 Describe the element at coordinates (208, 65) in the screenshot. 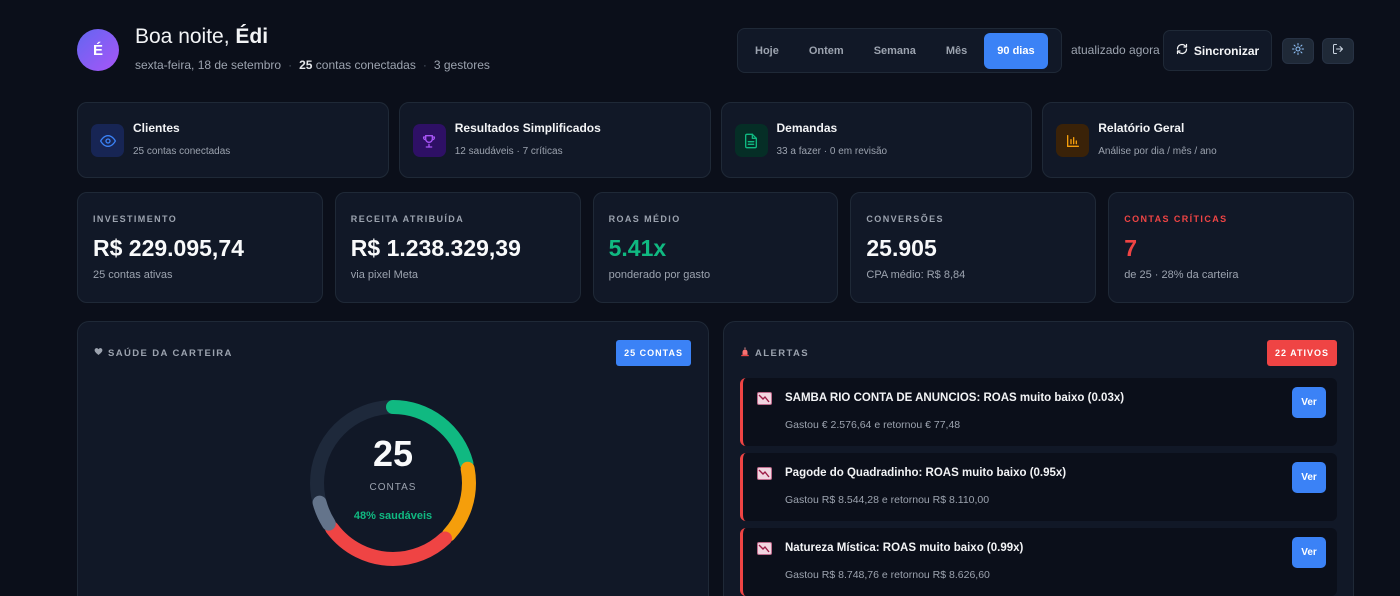

I see `current-date: sexta-feira, 18 de setembro` at that location.